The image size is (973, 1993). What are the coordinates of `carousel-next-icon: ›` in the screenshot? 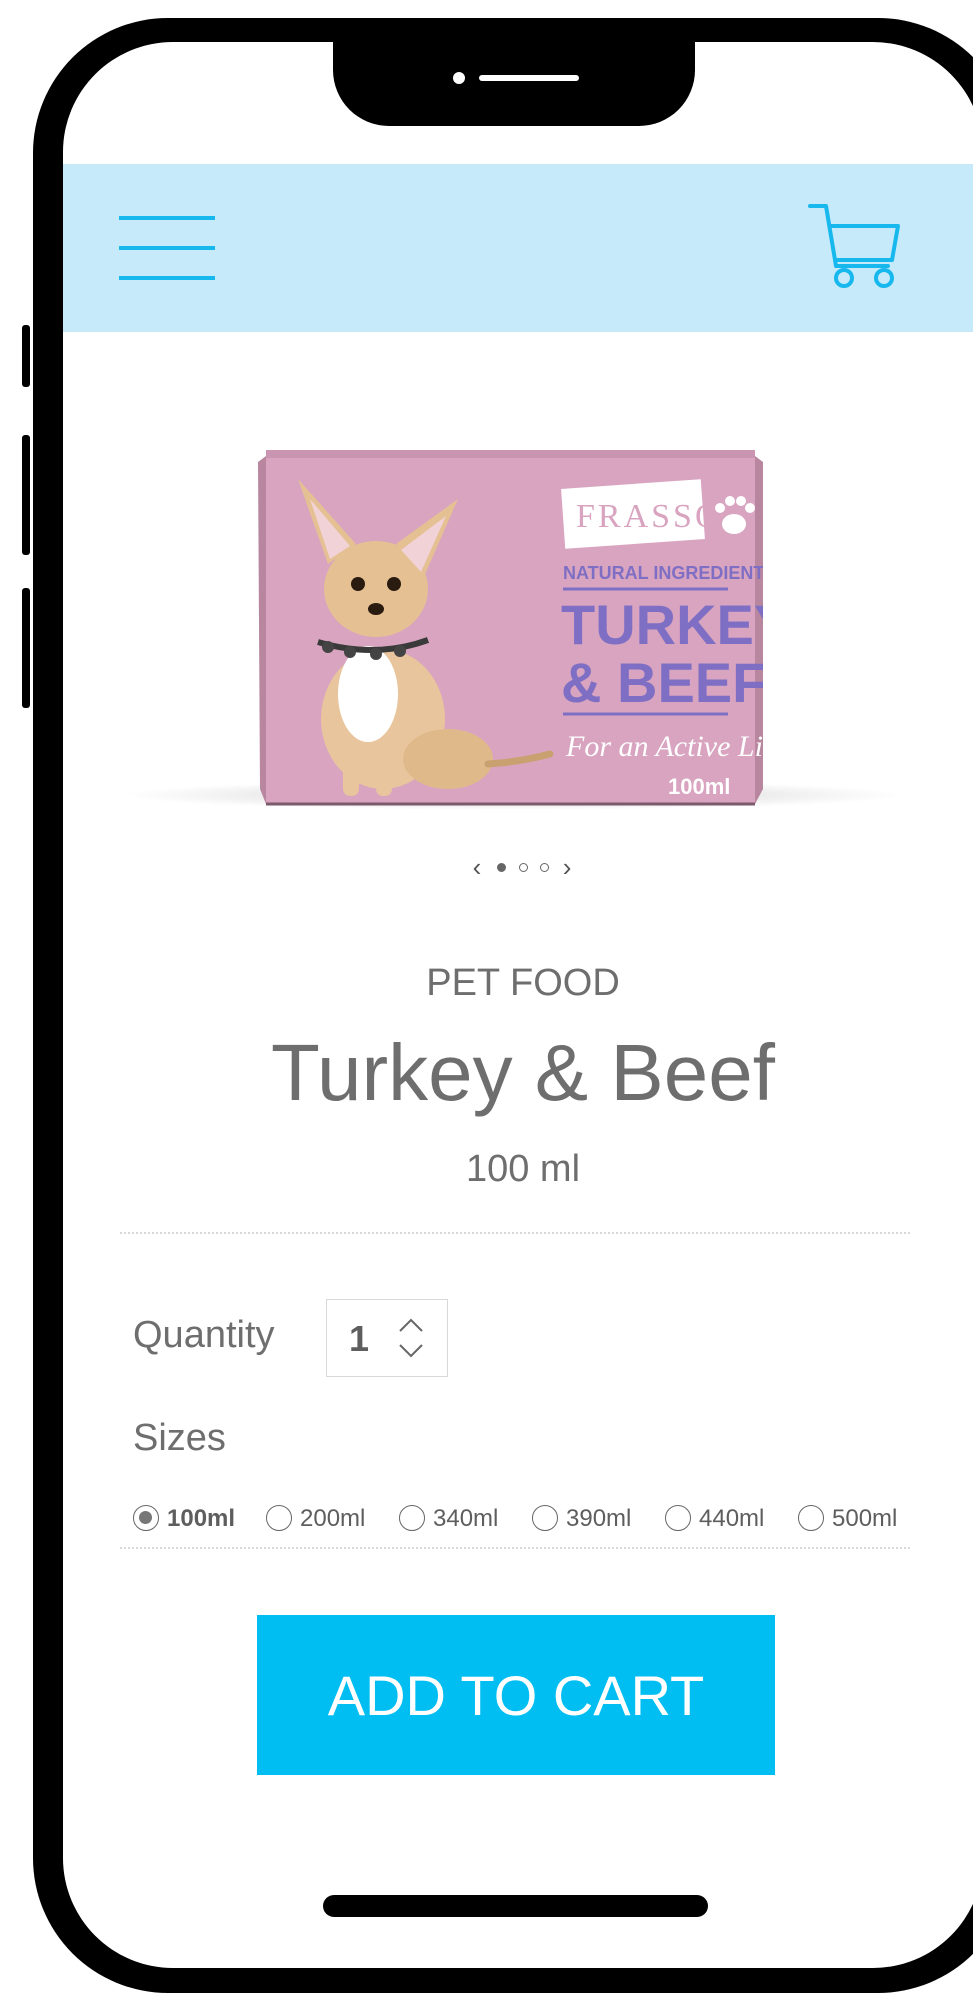 It's located at (568, 867).